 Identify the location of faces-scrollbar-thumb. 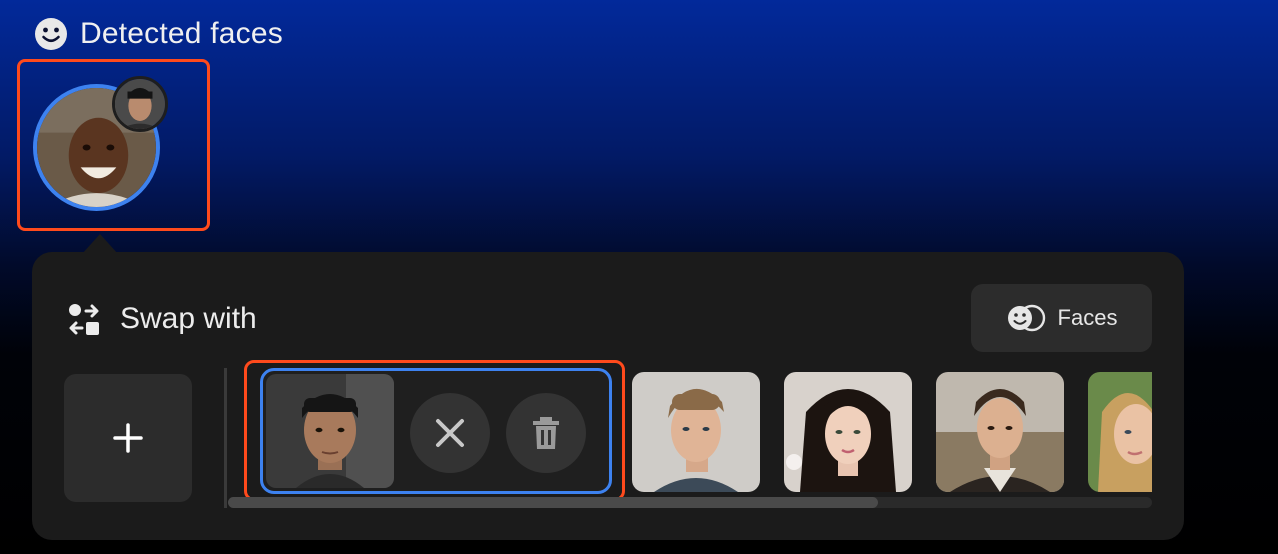
(553, 502).